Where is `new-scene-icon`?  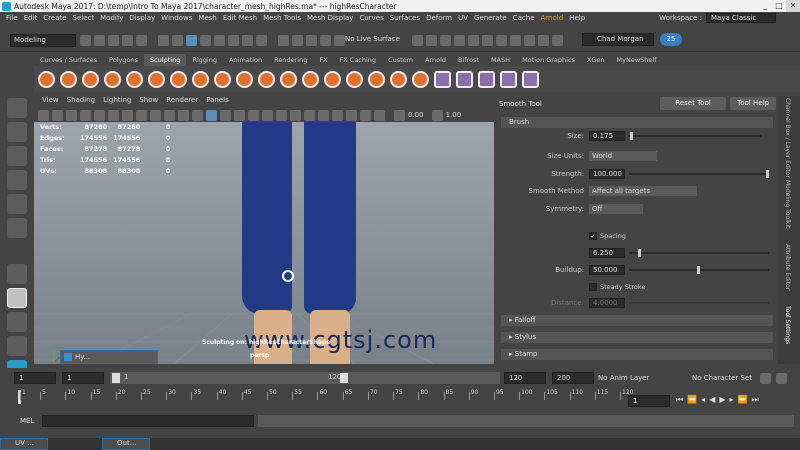 new-scene-icon is located at coordinates (85, 40).